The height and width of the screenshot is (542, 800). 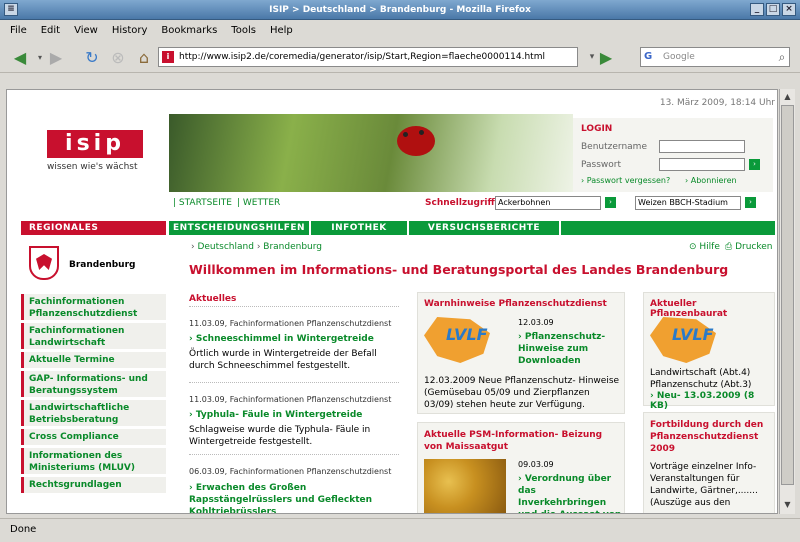 I want to click on minimize-icon: _, so click(x=757, y=9).